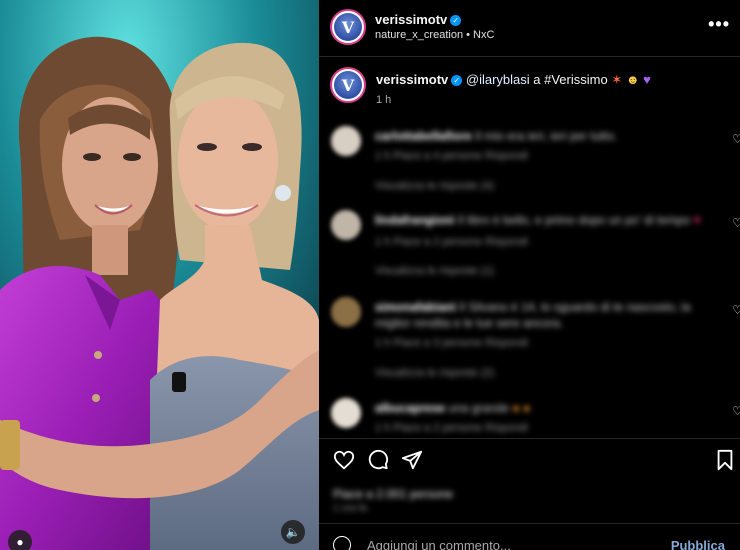  I want to click on comment-meta: 1 h Piace a 3 persone Rispondi, so click(451, 343).